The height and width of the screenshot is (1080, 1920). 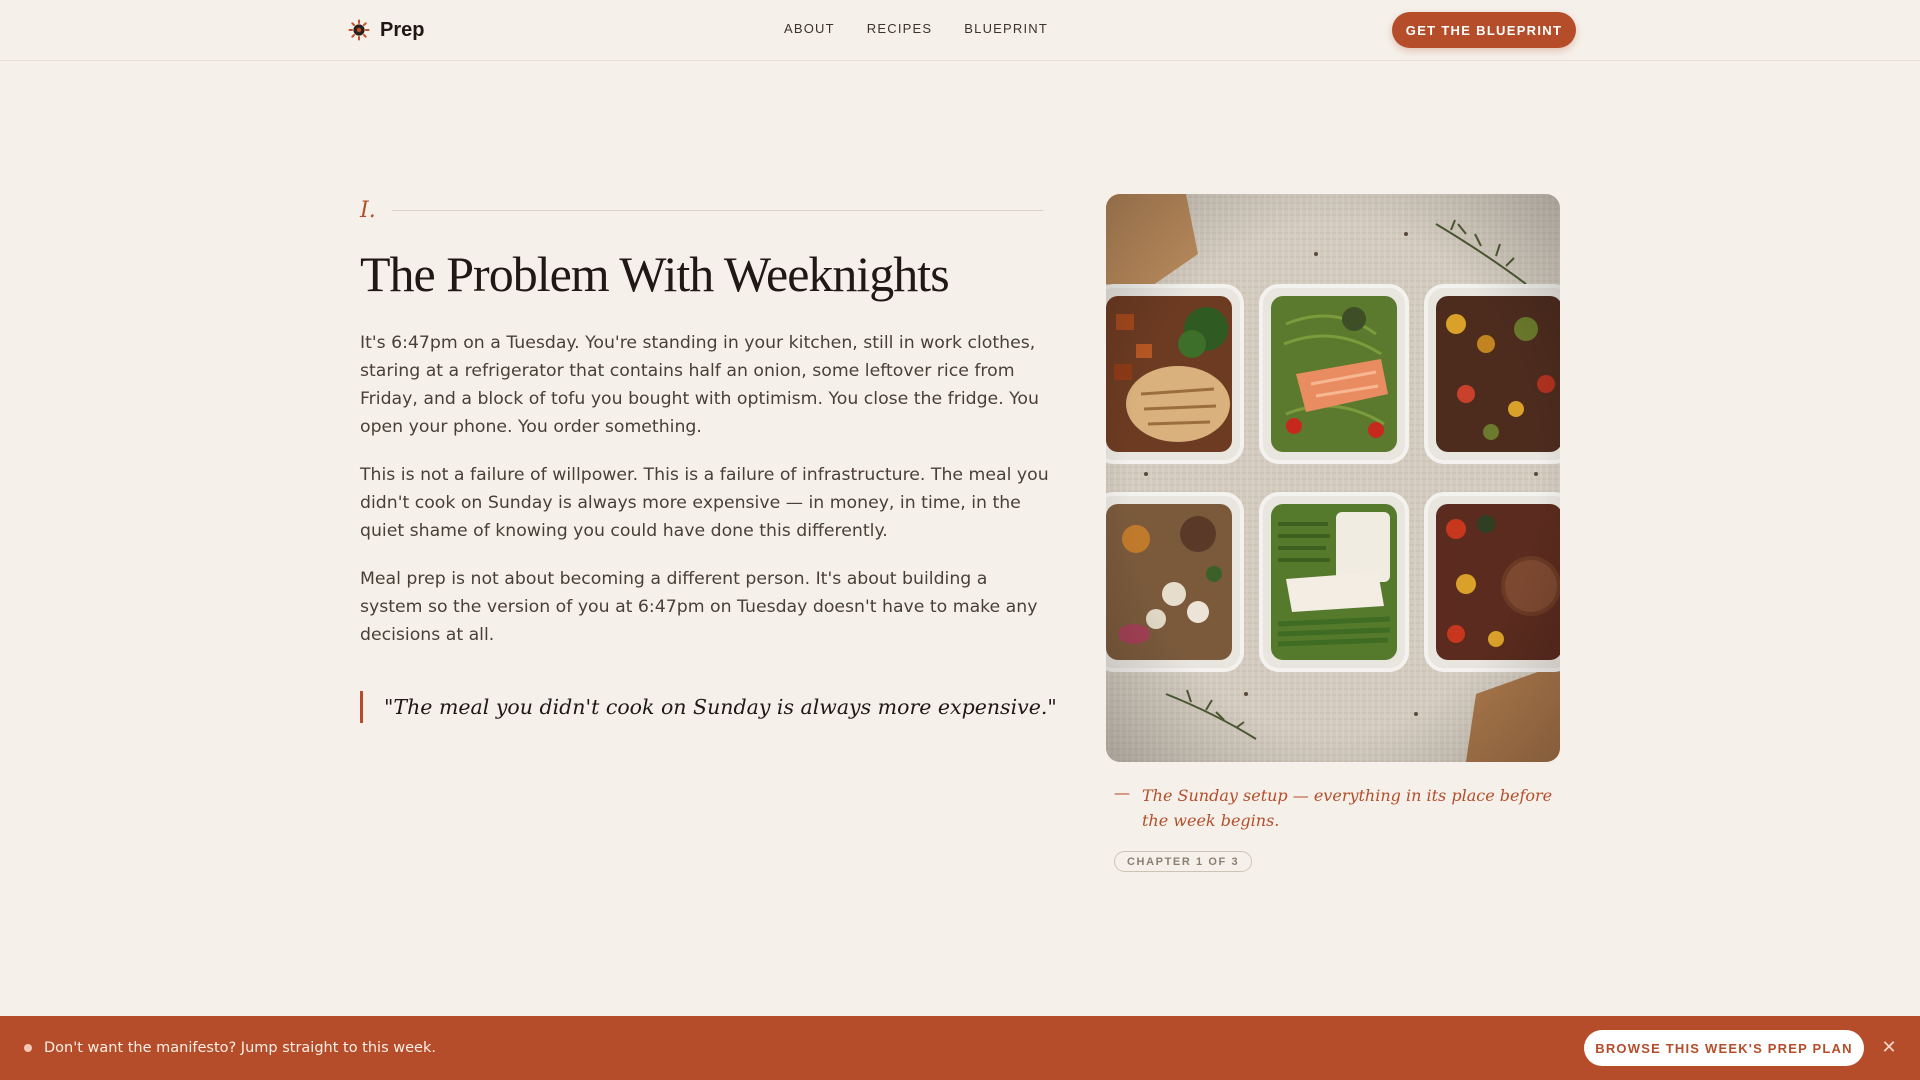 What do you see at coordinates (1484, 30) in the screenshot?
I see `get-blueprint-button: GET THE BLUEPRINT` at bounding box center [1484, 30].